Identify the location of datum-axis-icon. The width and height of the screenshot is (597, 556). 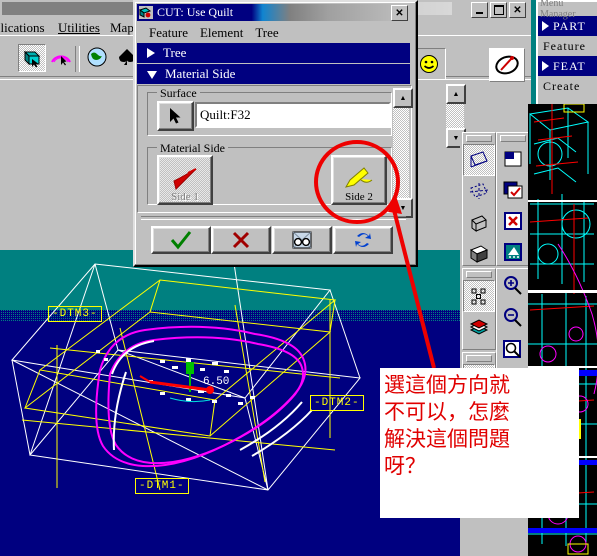
(479, 192).